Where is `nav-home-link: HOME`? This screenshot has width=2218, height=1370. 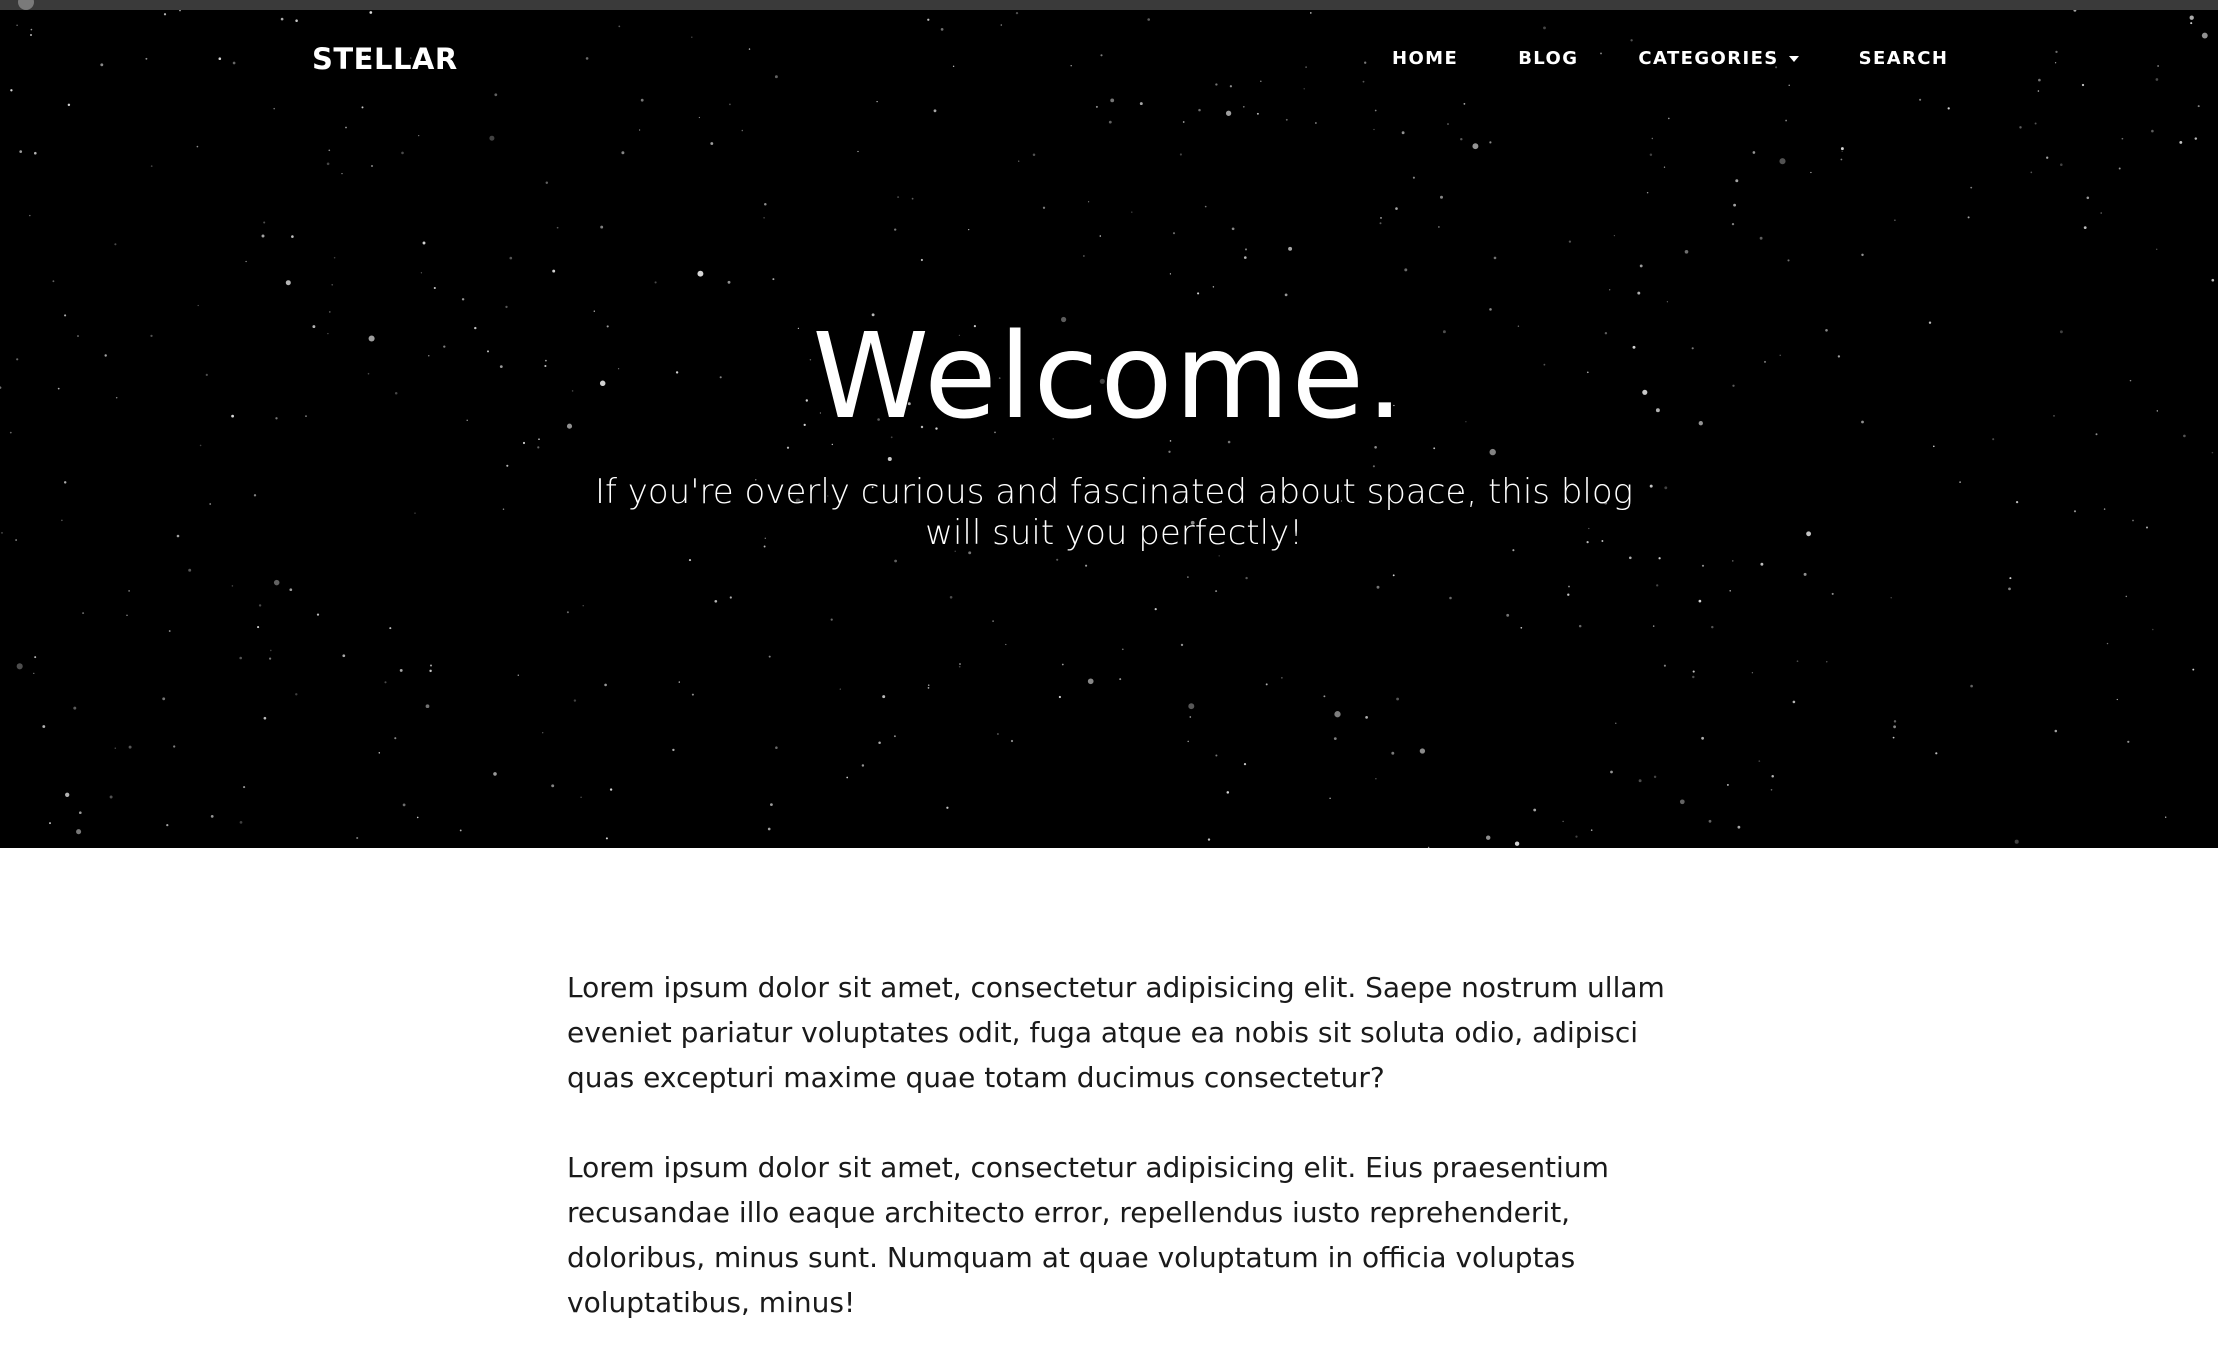
nav-home-link: HOME is located at coordinates (1425, 58).